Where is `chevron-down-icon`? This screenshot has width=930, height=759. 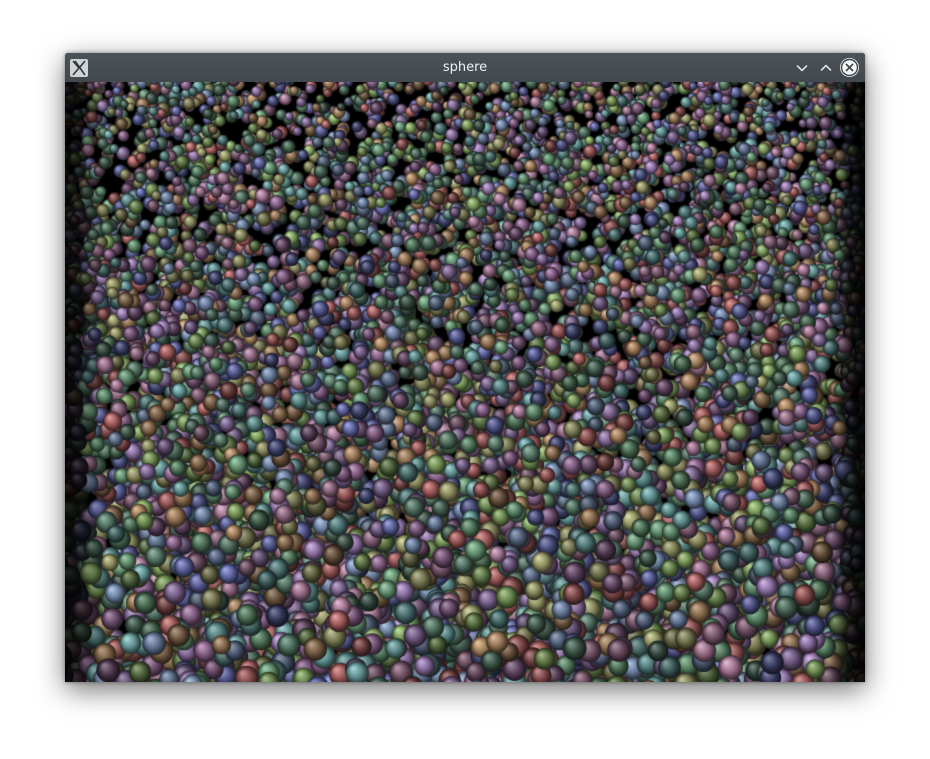 chevron-down-icon is located at coordinates (802, 68).